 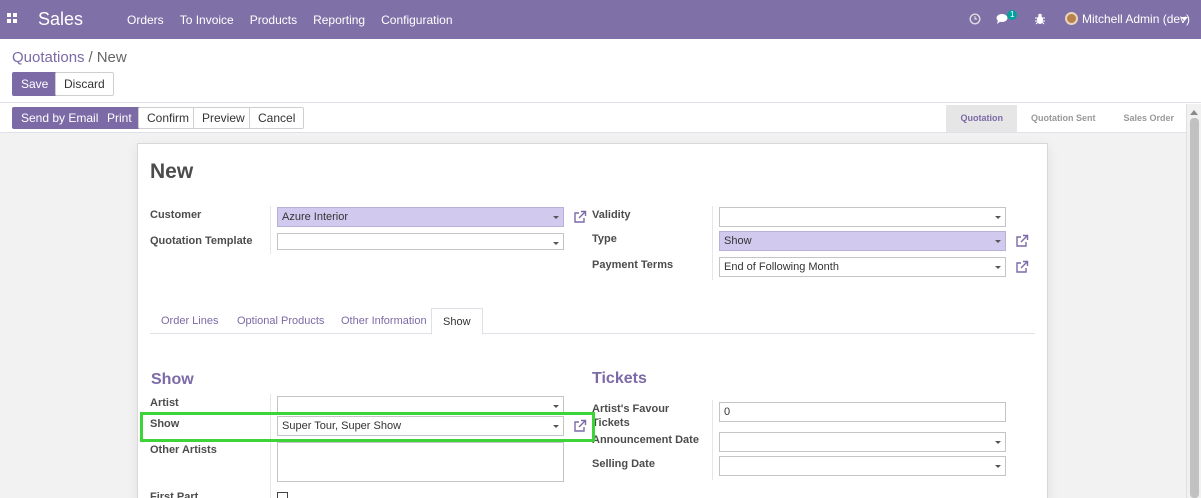 What do you see at coordinates (48, 57) in the screenshot?
I see `breadcrumb-quotations: Quotations` at bounding box center [48, 57].